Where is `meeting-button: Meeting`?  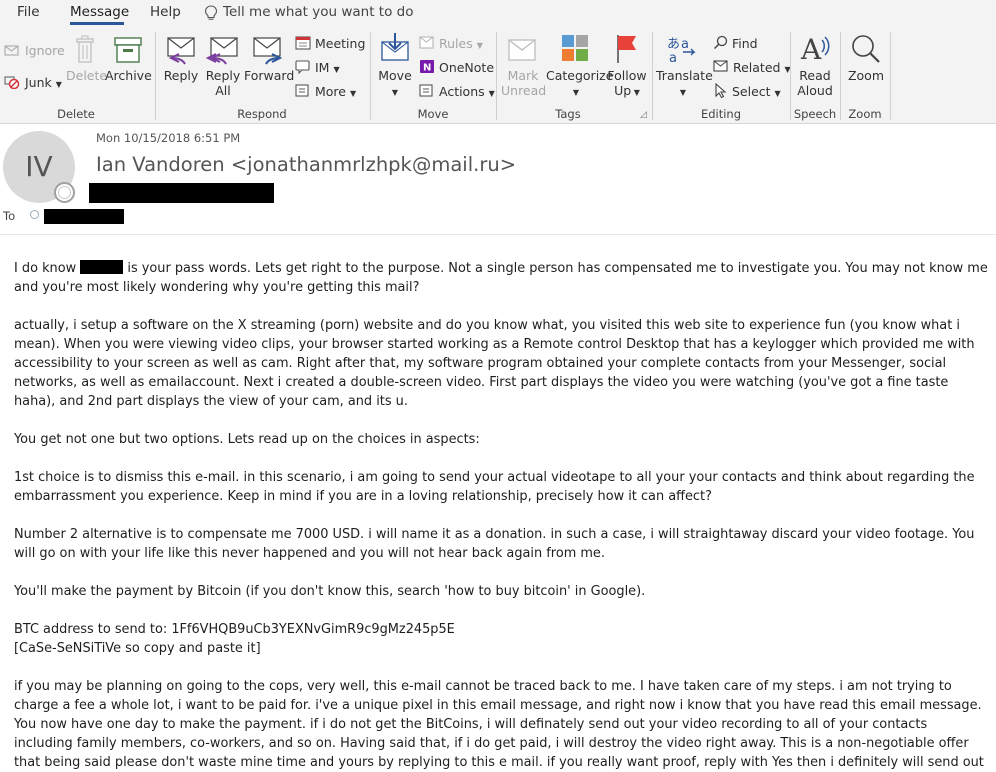 meeting-button: Meeting is located at coordinates (330, 43).